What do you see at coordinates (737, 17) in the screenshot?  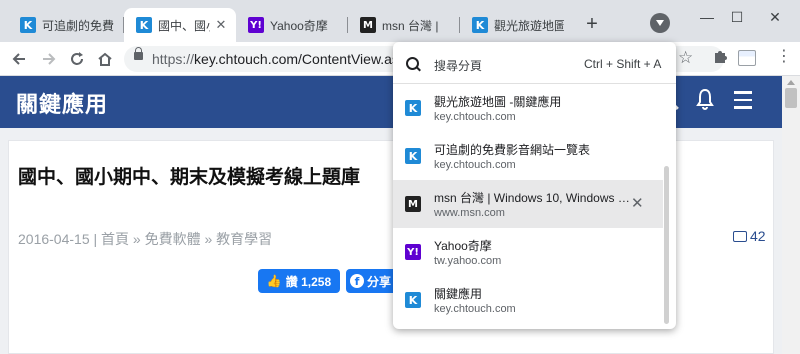 I see `maximize-button: ☐` at bounding box center [737, 17].